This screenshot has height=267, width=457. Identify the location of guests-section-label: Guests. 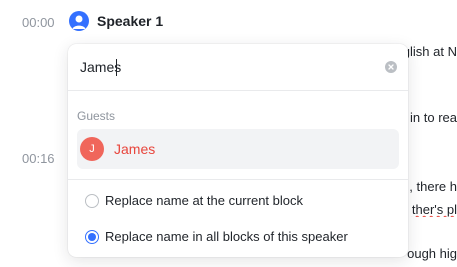
(96, 116).